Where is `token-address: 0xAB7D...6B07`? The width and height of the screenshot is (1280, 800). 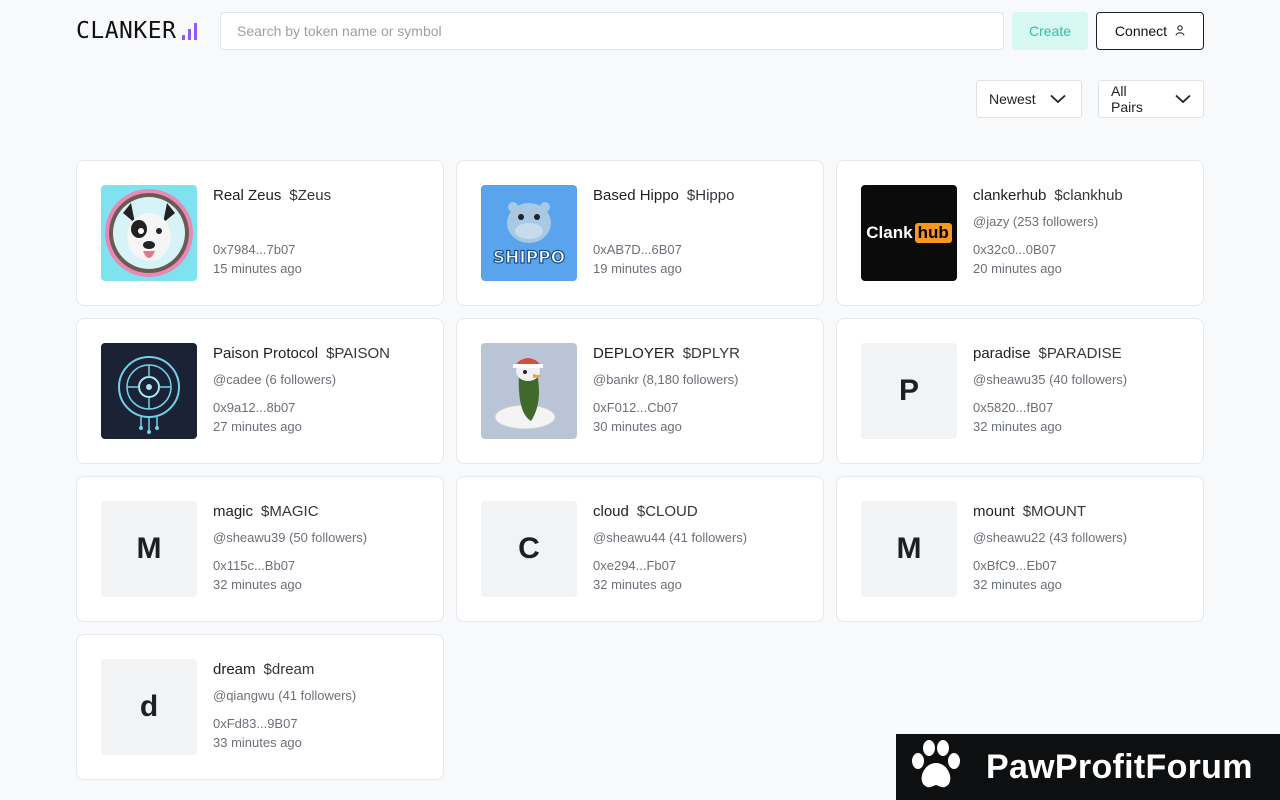 token-address: 0xAB7D...6B07 is located at coordinates (637, 249).